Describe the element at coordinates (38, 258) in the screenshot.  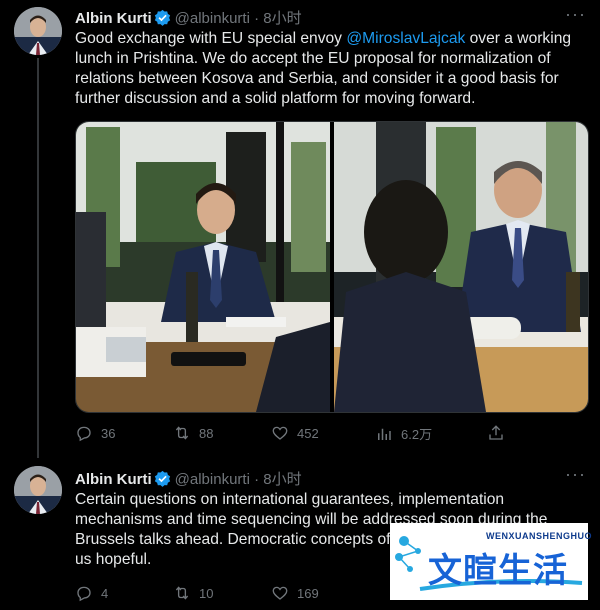
I see `thread-connector` at that location.